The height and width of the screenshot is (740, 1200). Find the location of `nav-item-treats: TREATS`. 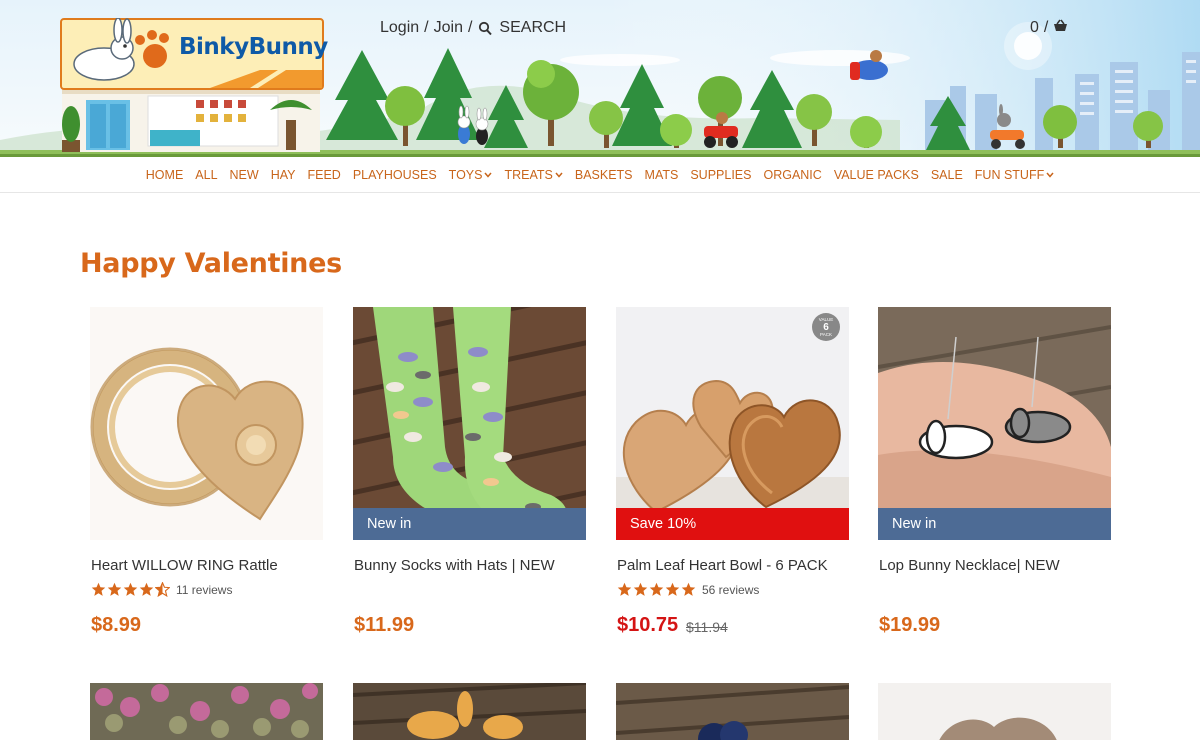

nav-item-treats: TREATS is located at coordinates (533, 174).